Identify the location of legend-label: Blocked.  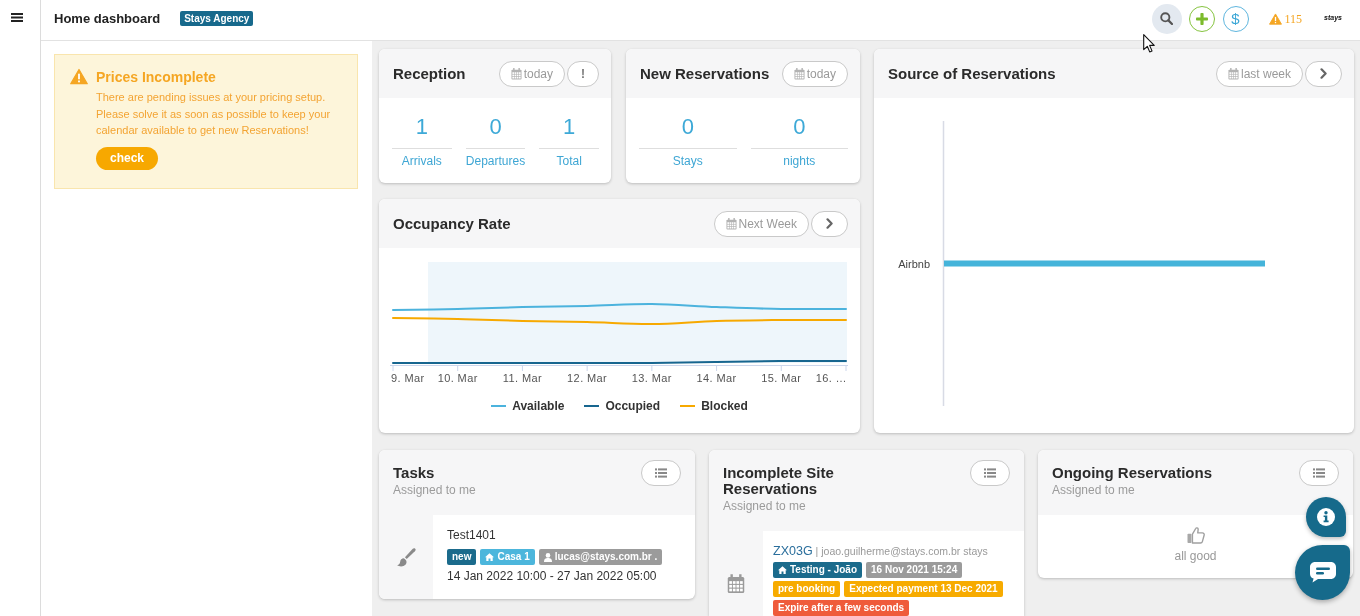
(724, 406).